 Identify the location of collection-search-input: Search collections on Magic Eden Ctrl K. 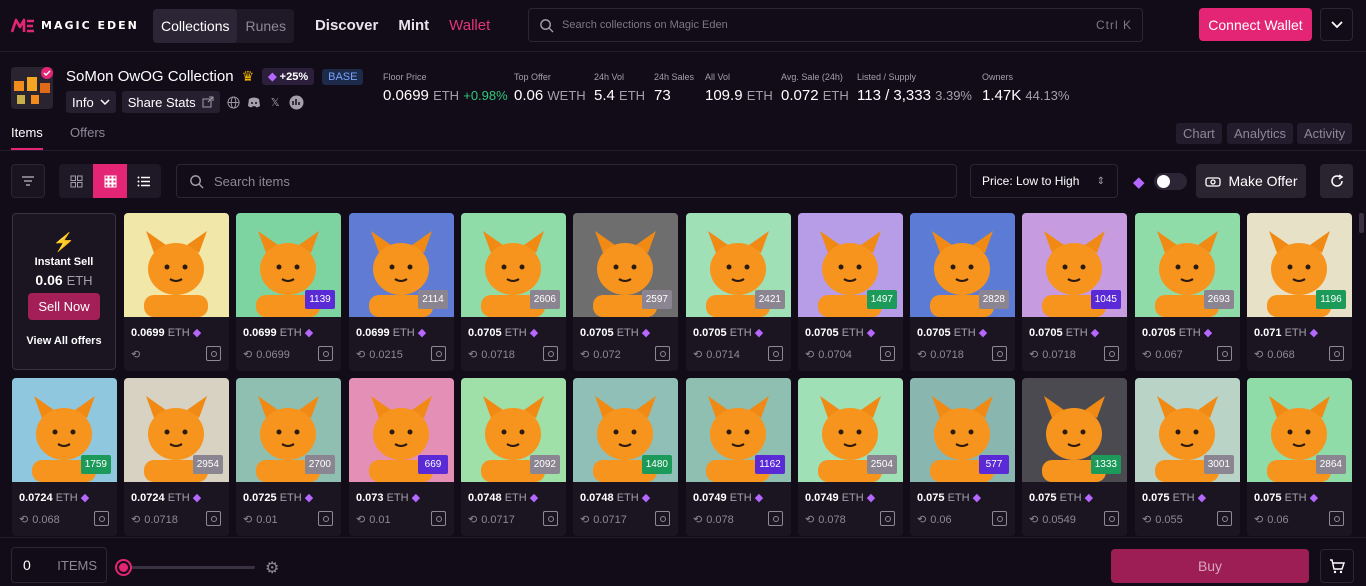
(835, 25).